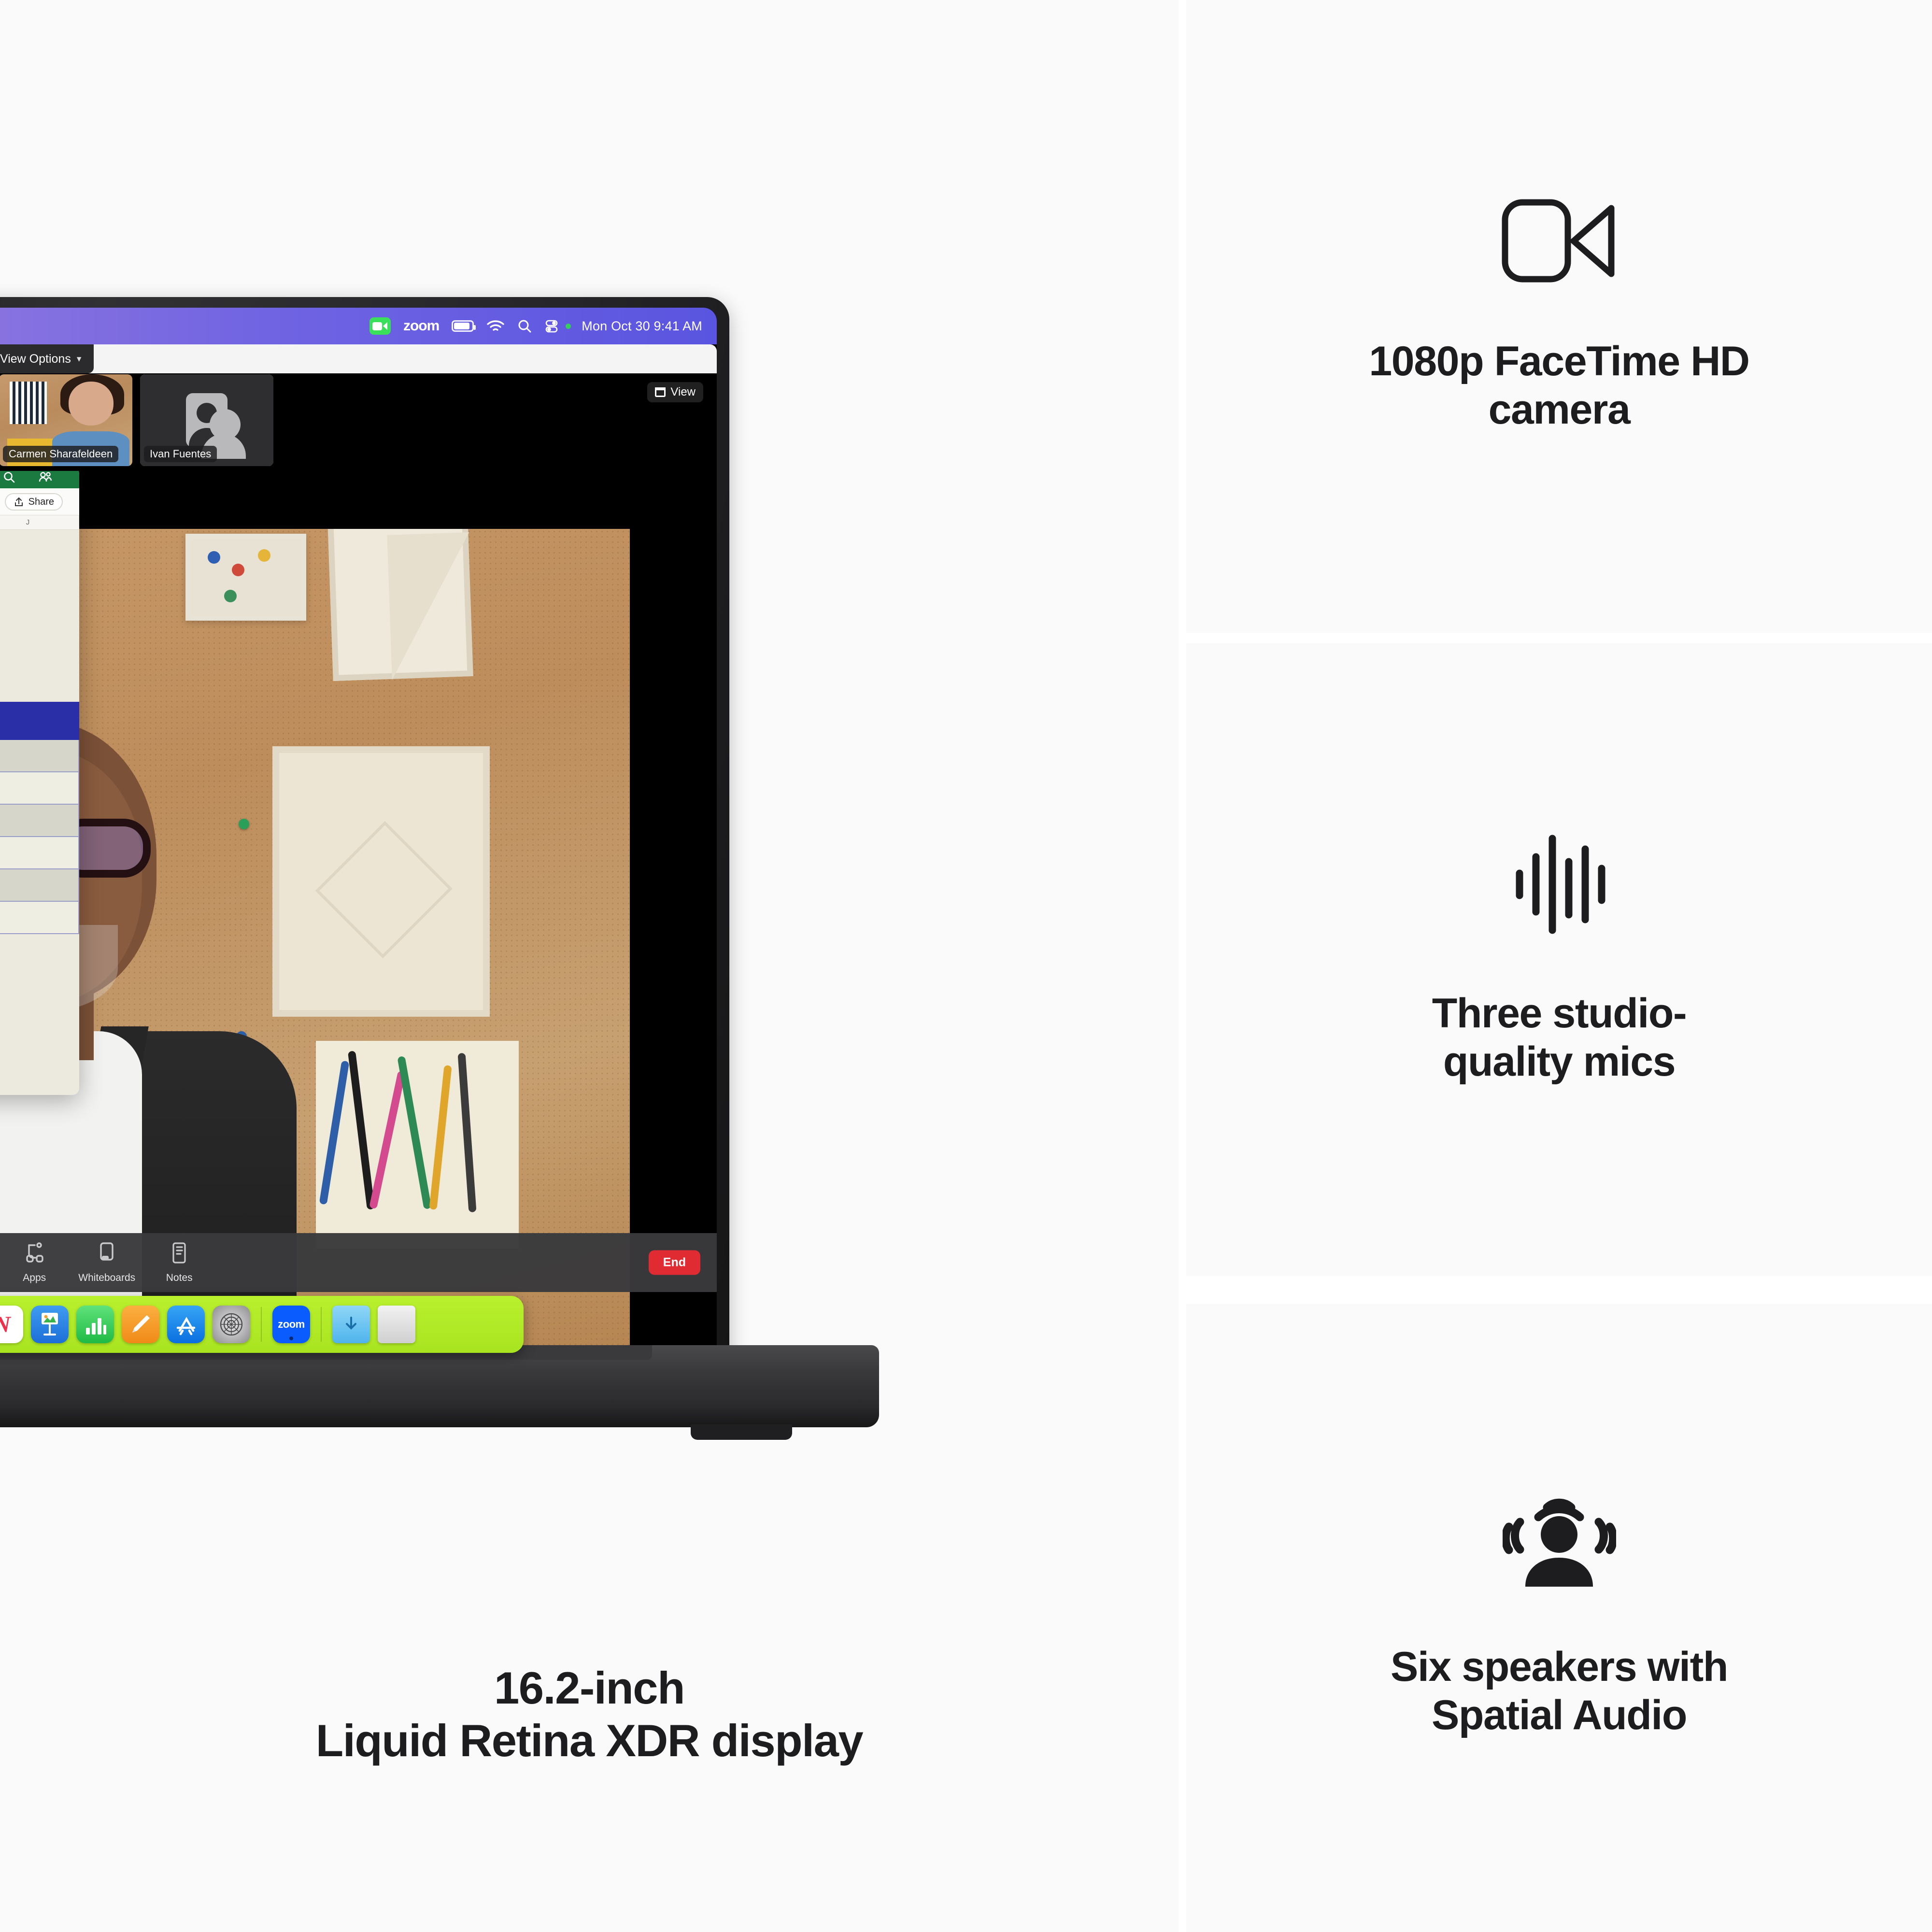  I want to click on studio-mics-caption: Three studio- quality mics, so click(1559, 1038).